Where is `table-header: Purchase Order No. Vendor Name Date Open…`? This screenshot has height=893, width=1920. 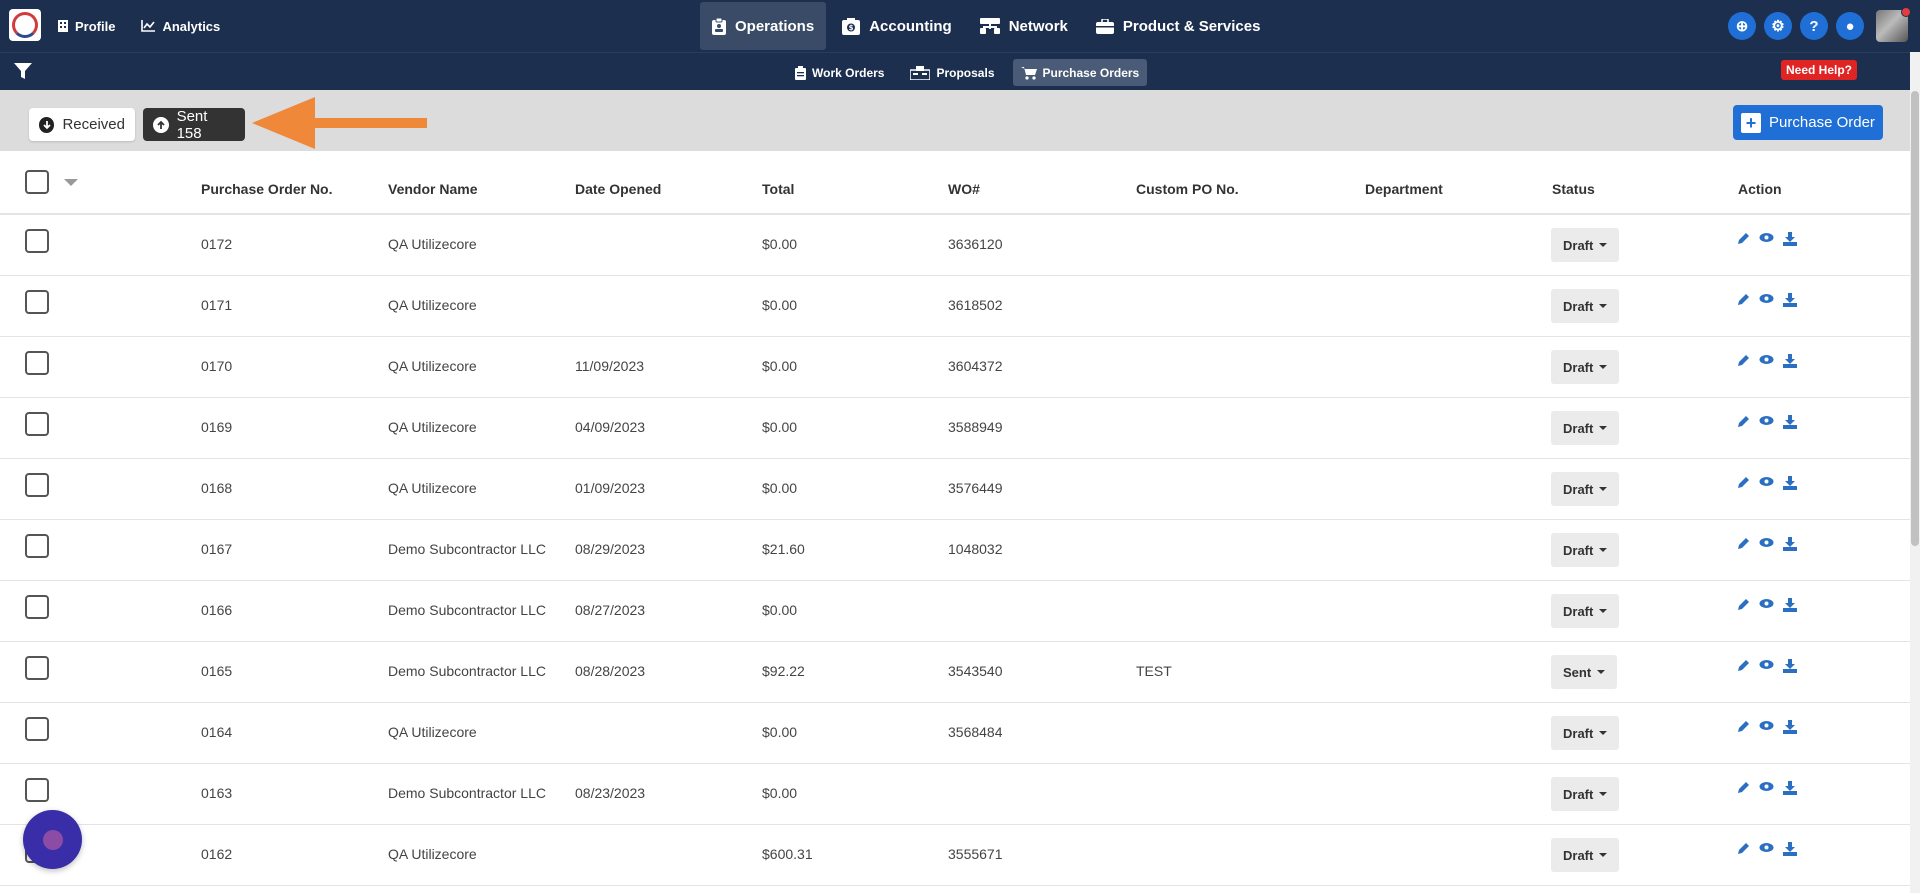
table-header: Purchase Order No. Vendor Name Date Open… is located at coordinates (955, 183).